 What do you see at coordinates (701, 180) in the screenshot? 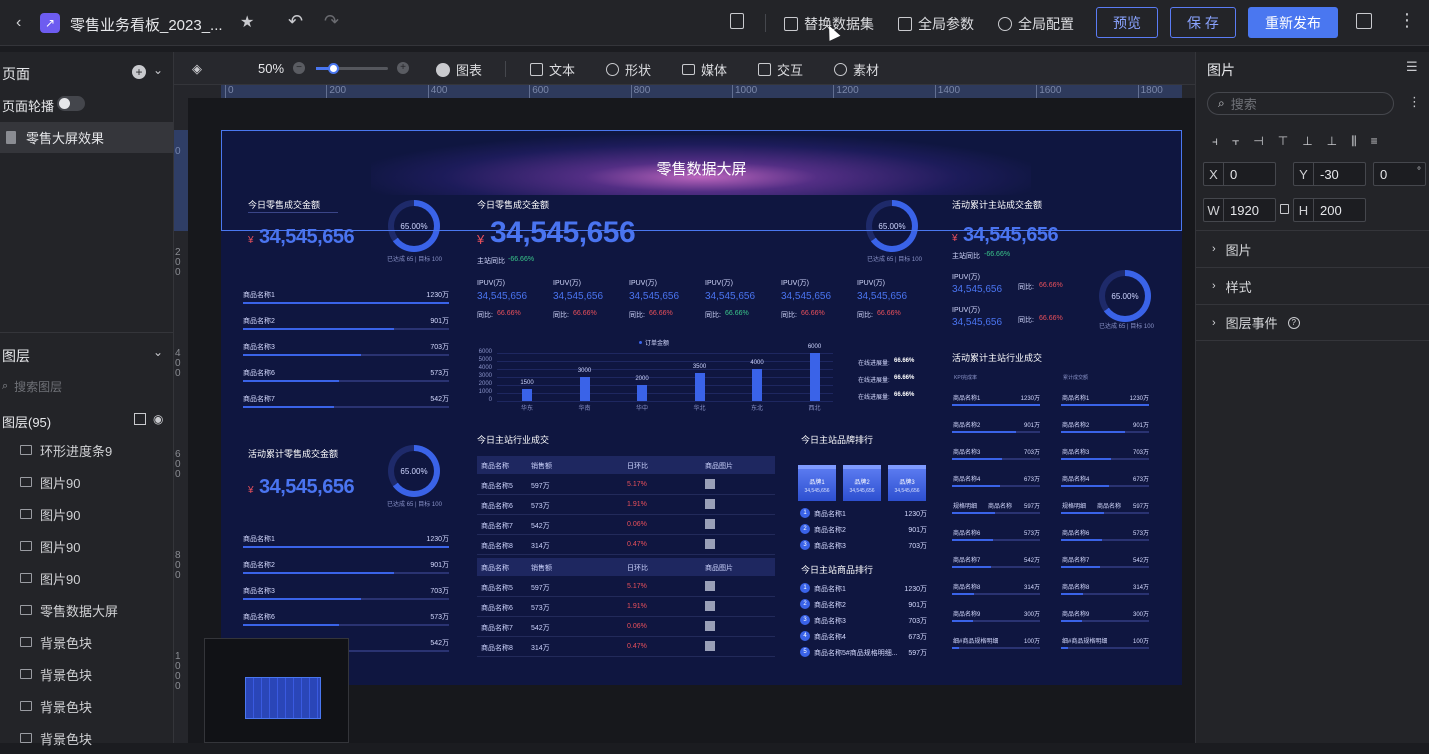
I see `selection-box` at bounding box center [701, 180].